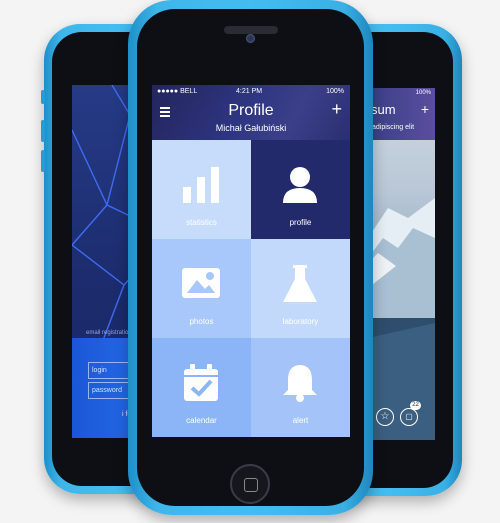  I want to click on star-icon: ☆, so click(385, 417).